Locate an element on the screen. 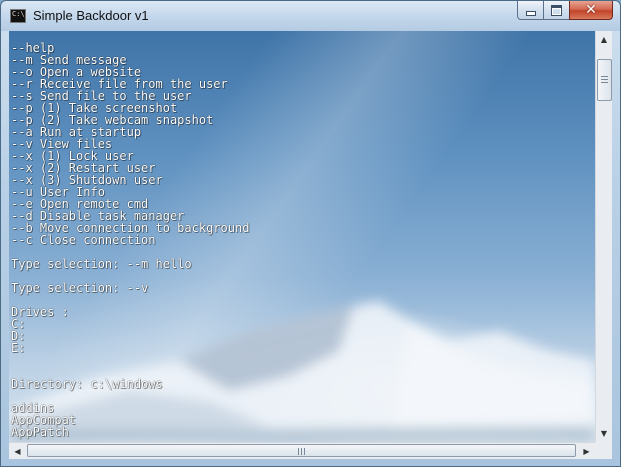  close-button: ✕ is located at coordinates (591, 10).